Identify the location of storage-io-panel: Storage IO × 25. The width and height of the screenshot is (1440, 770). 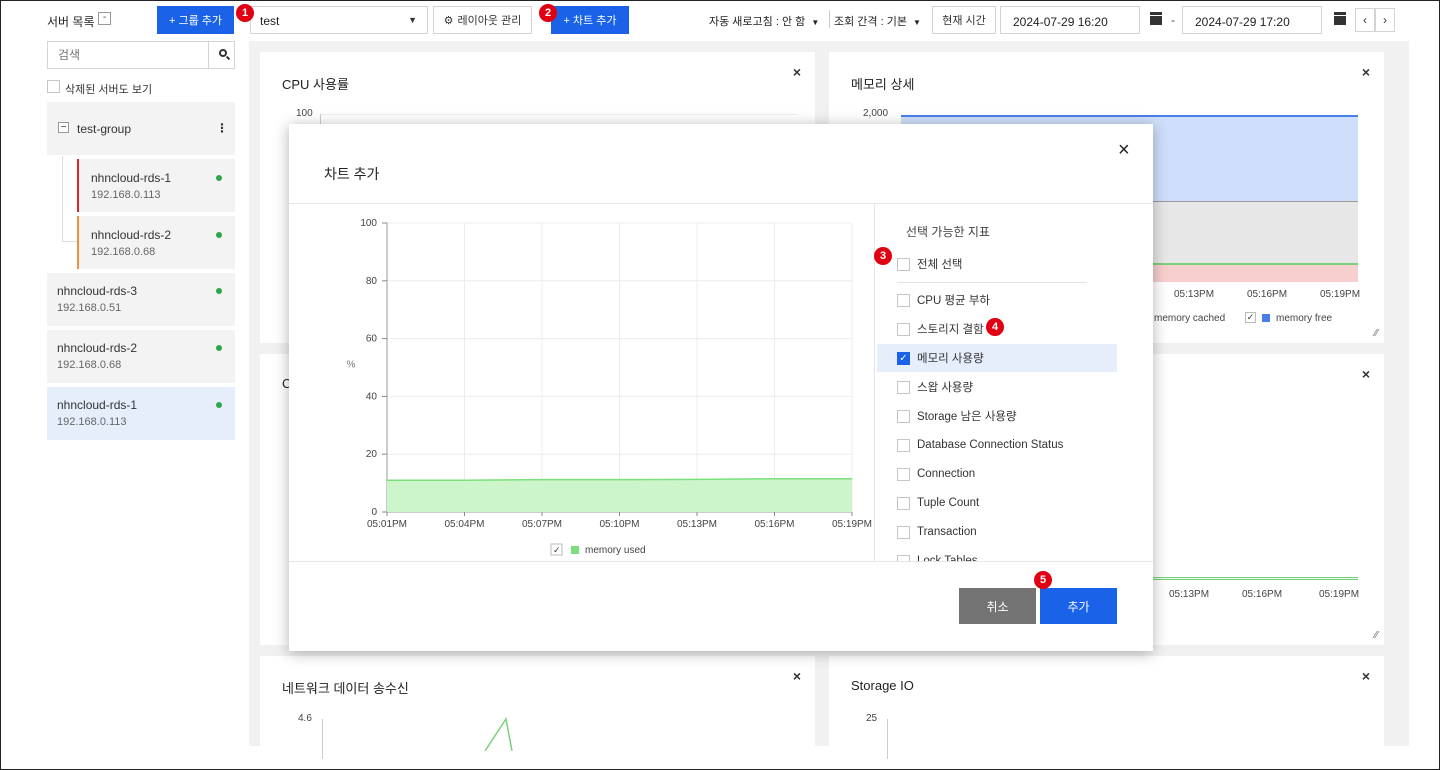
(1106, 707).